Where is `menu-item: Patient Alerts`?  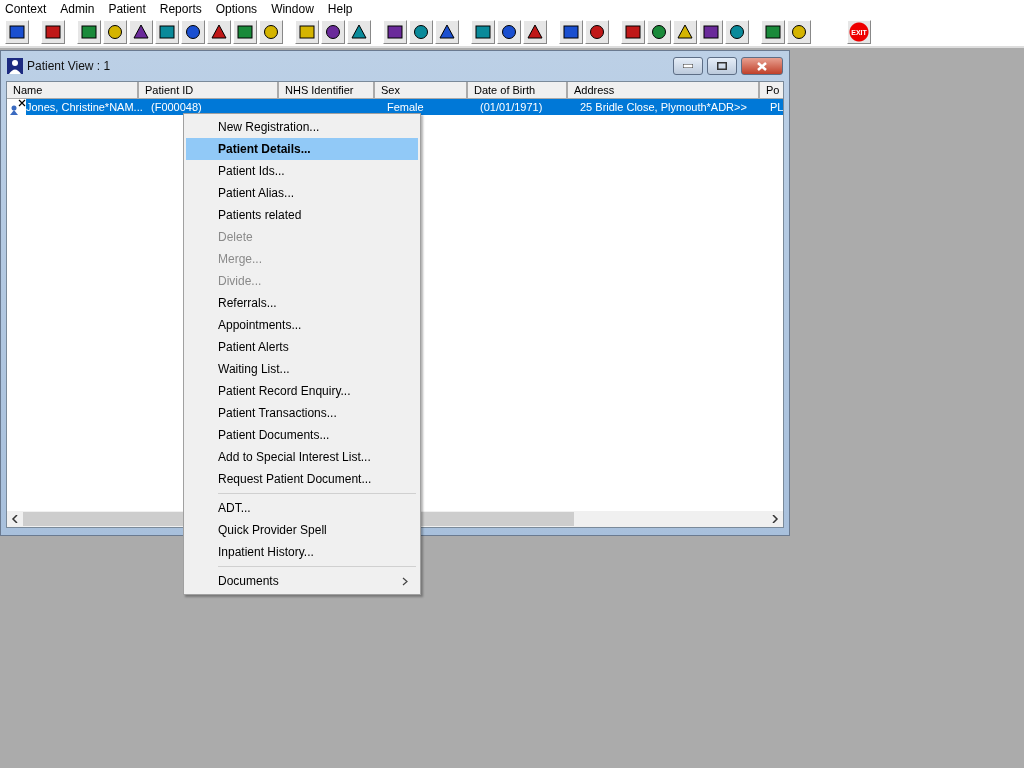
menu-item: Patient Alerts is located at coordinates (302, 347).